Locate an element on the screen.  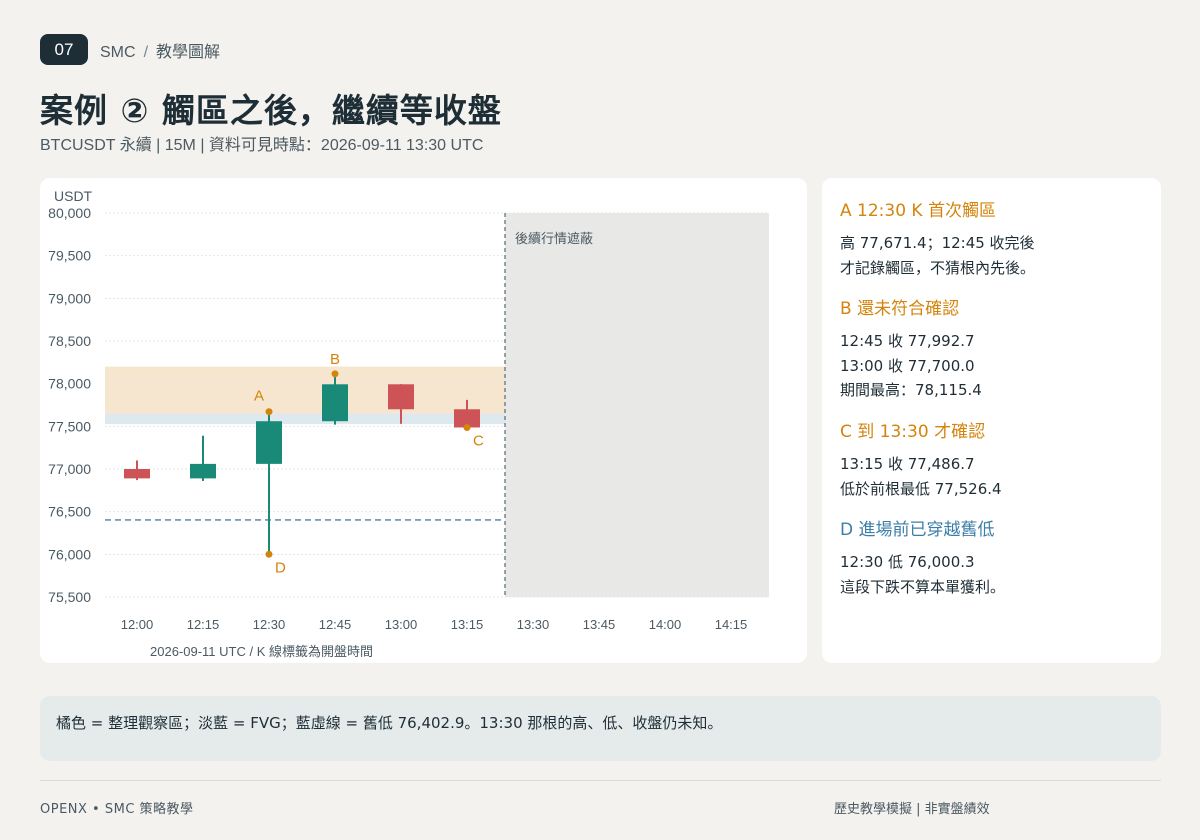
fvg-zone is located at coordinates (305, 419).